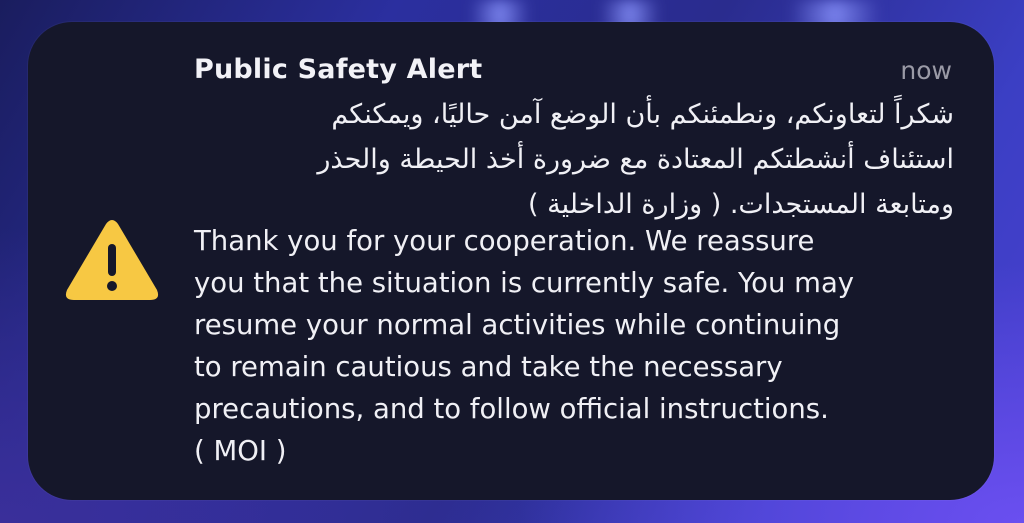 The height and width of the screenshot is (523, 1024). Describe the element at coordinates (112, 261) in the screenshot. I see `warning-triangle-icon` at that location.